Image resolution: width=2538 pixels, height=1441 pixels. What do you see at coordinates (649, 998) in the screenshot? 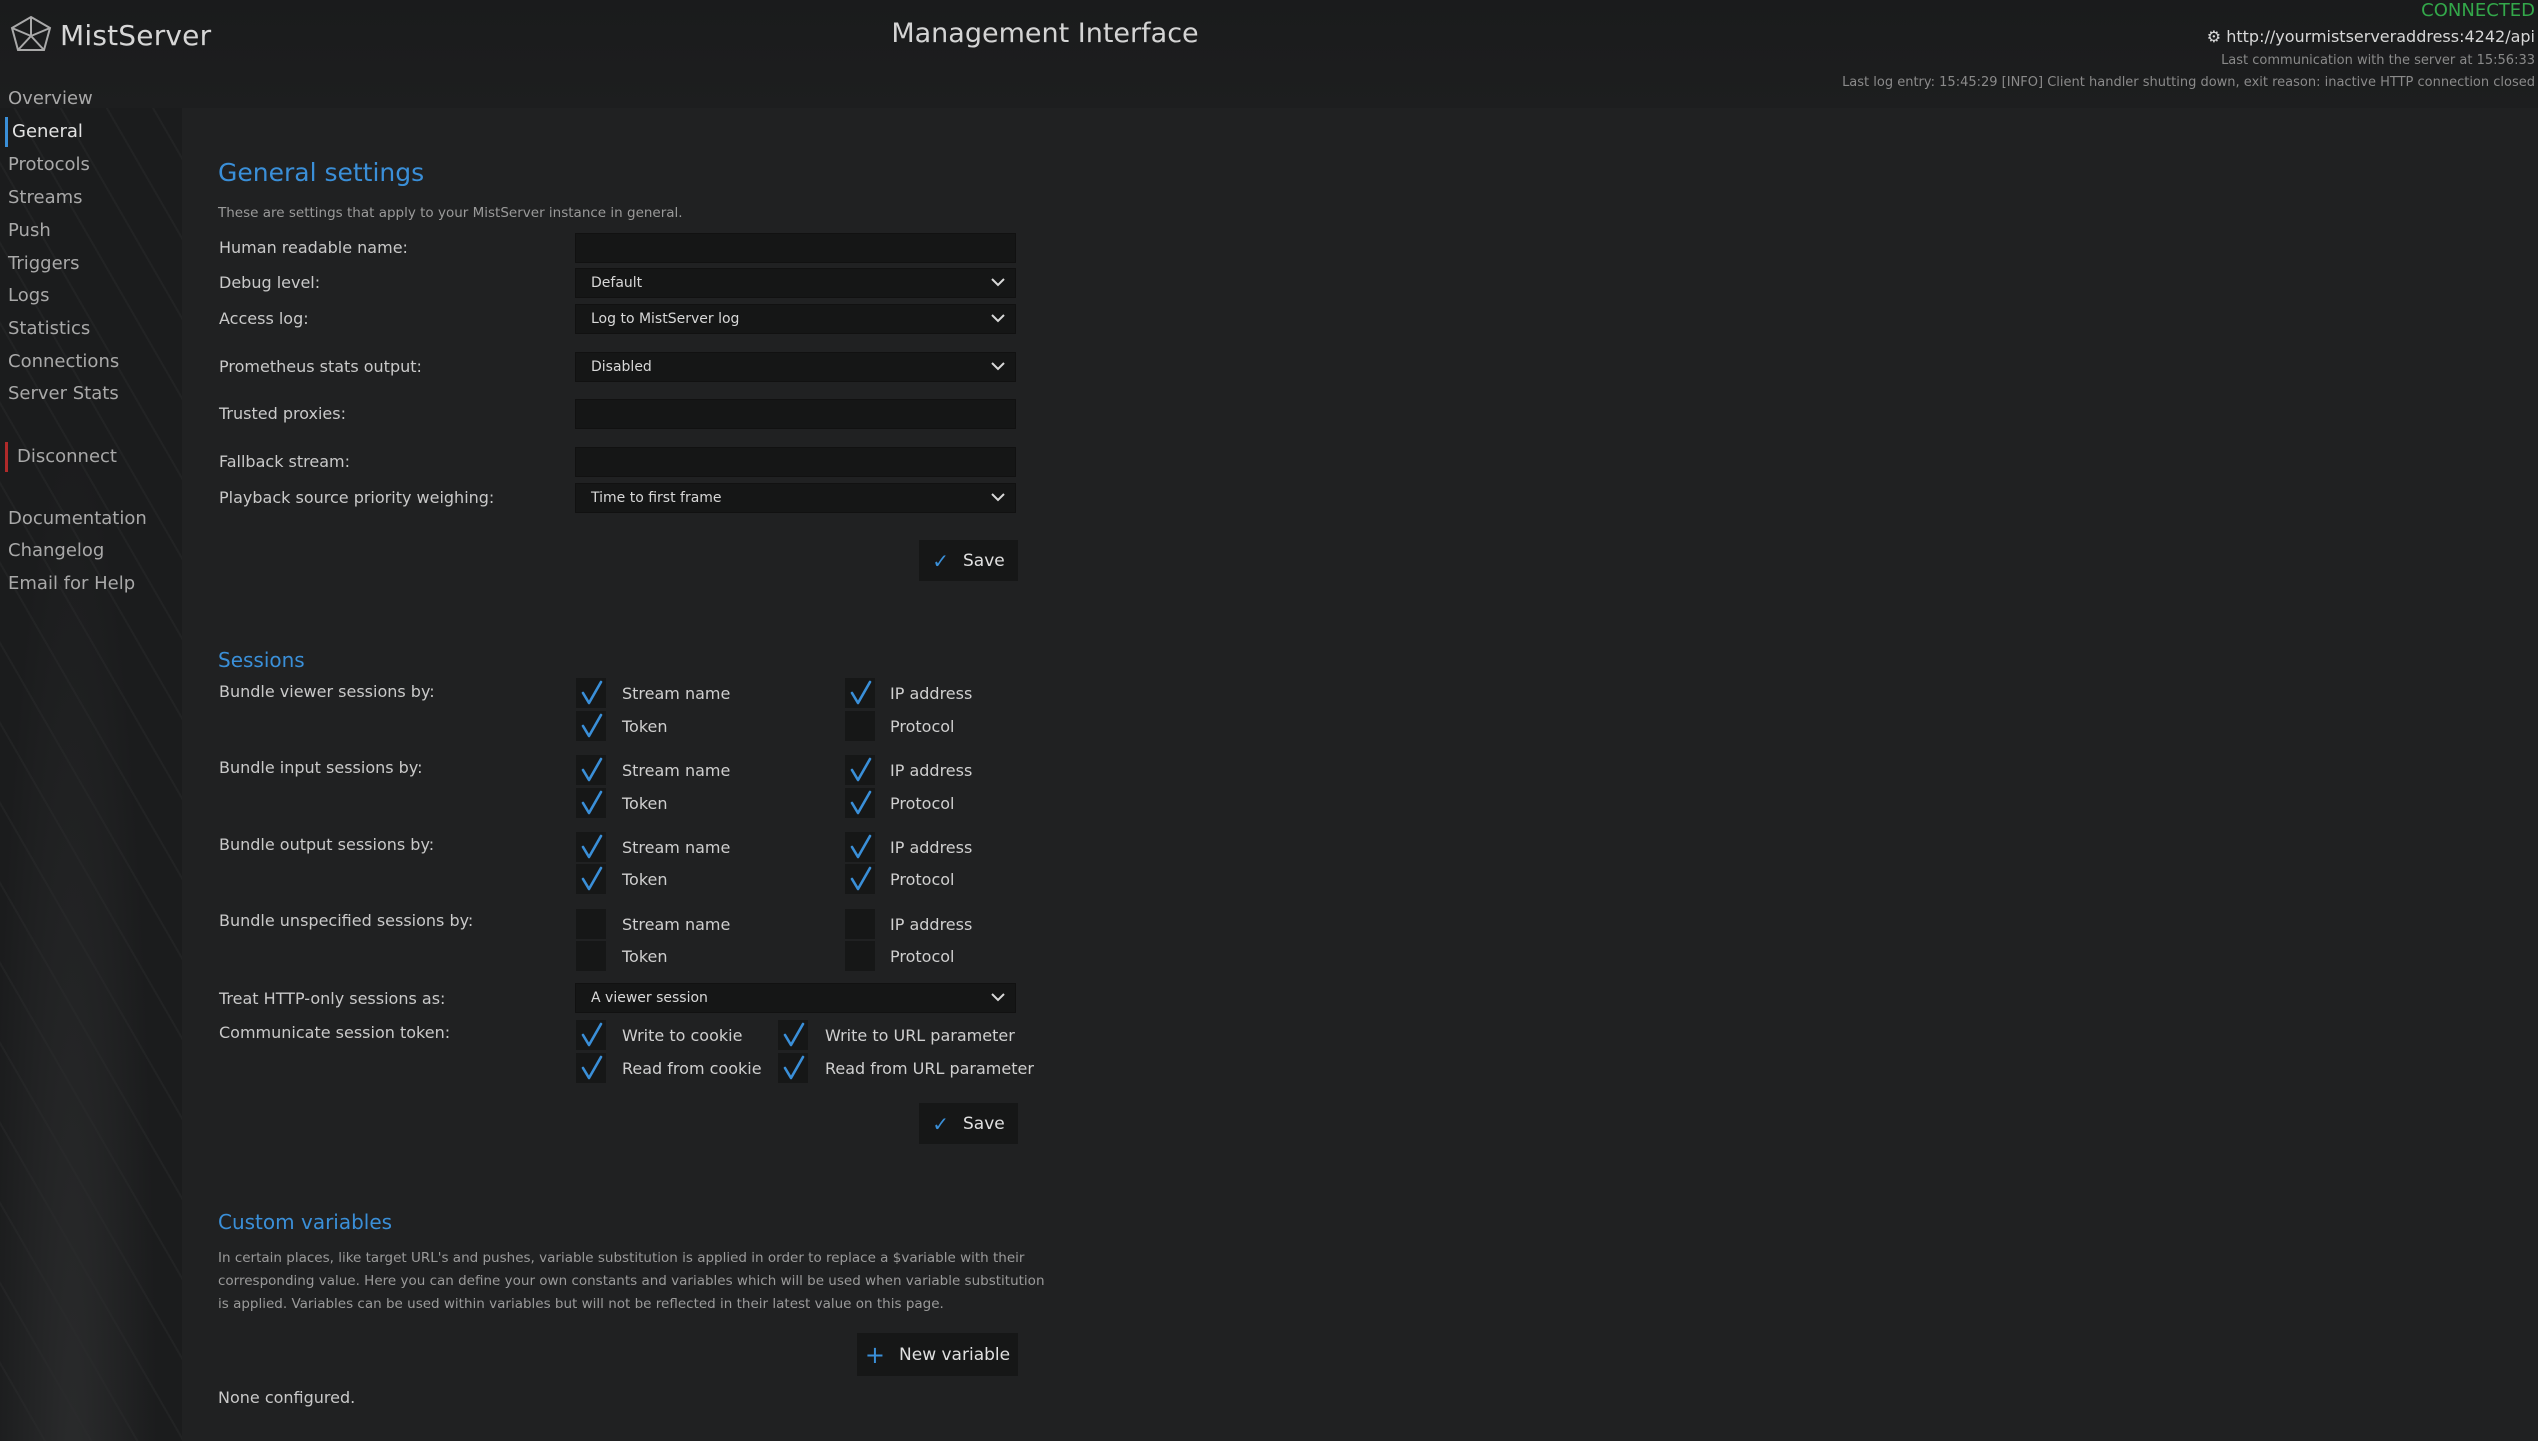
I see `http-only-value: A viewer session` at bounding box center [649, 998].